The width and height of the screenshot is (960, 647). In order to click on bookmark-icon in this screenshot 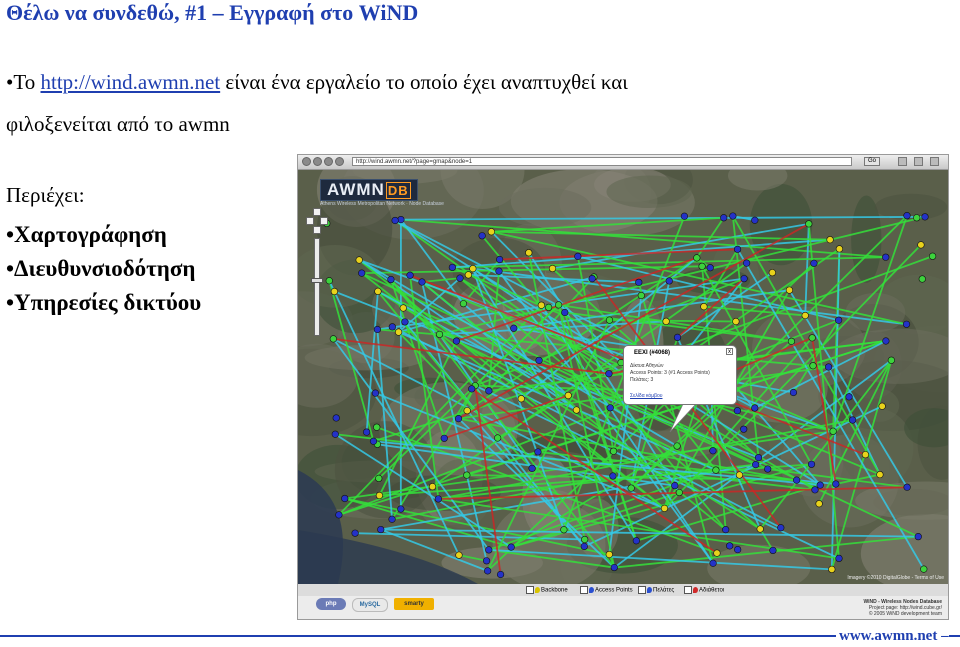, I will do `click(902, 161)`.